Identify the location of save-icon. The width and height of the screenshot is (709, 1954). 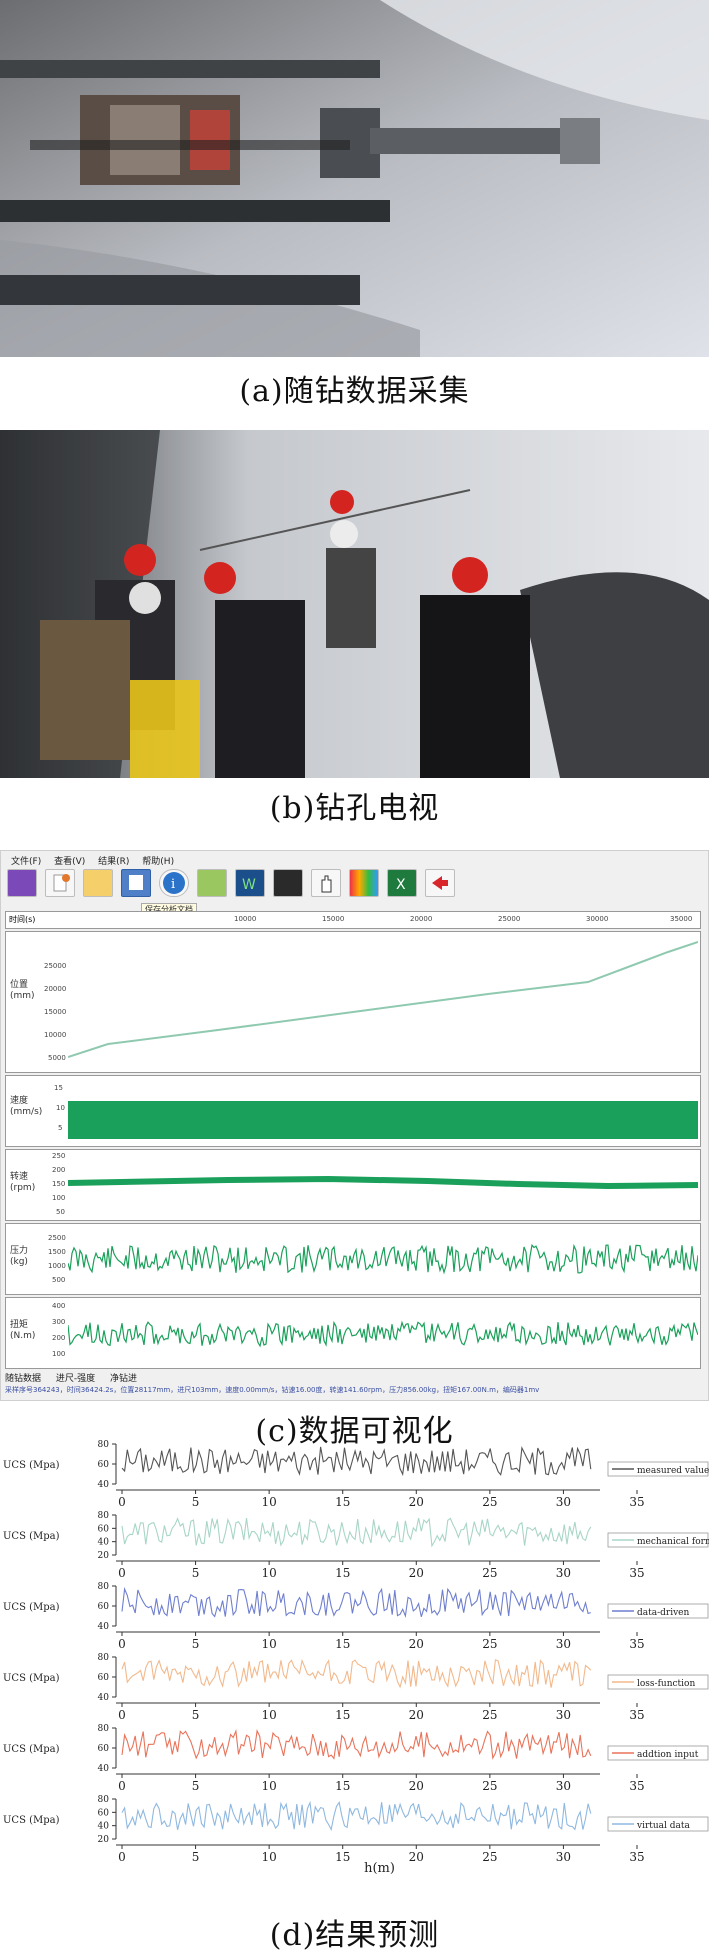
(136, 883).